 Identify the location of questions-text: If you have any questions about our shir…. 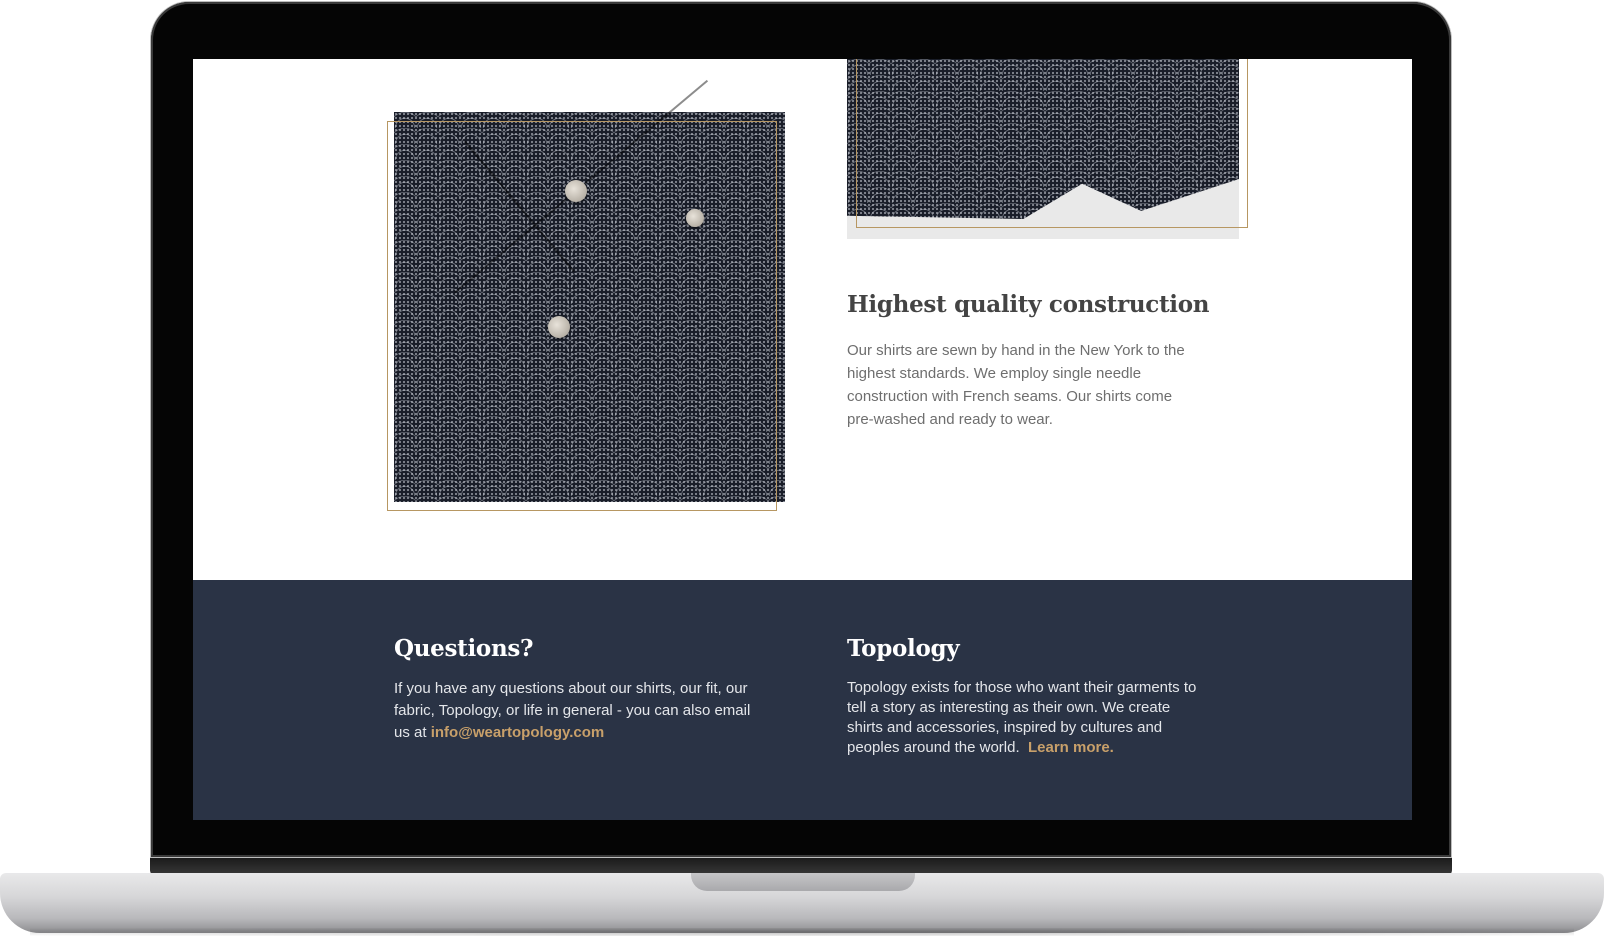
(574, 711).